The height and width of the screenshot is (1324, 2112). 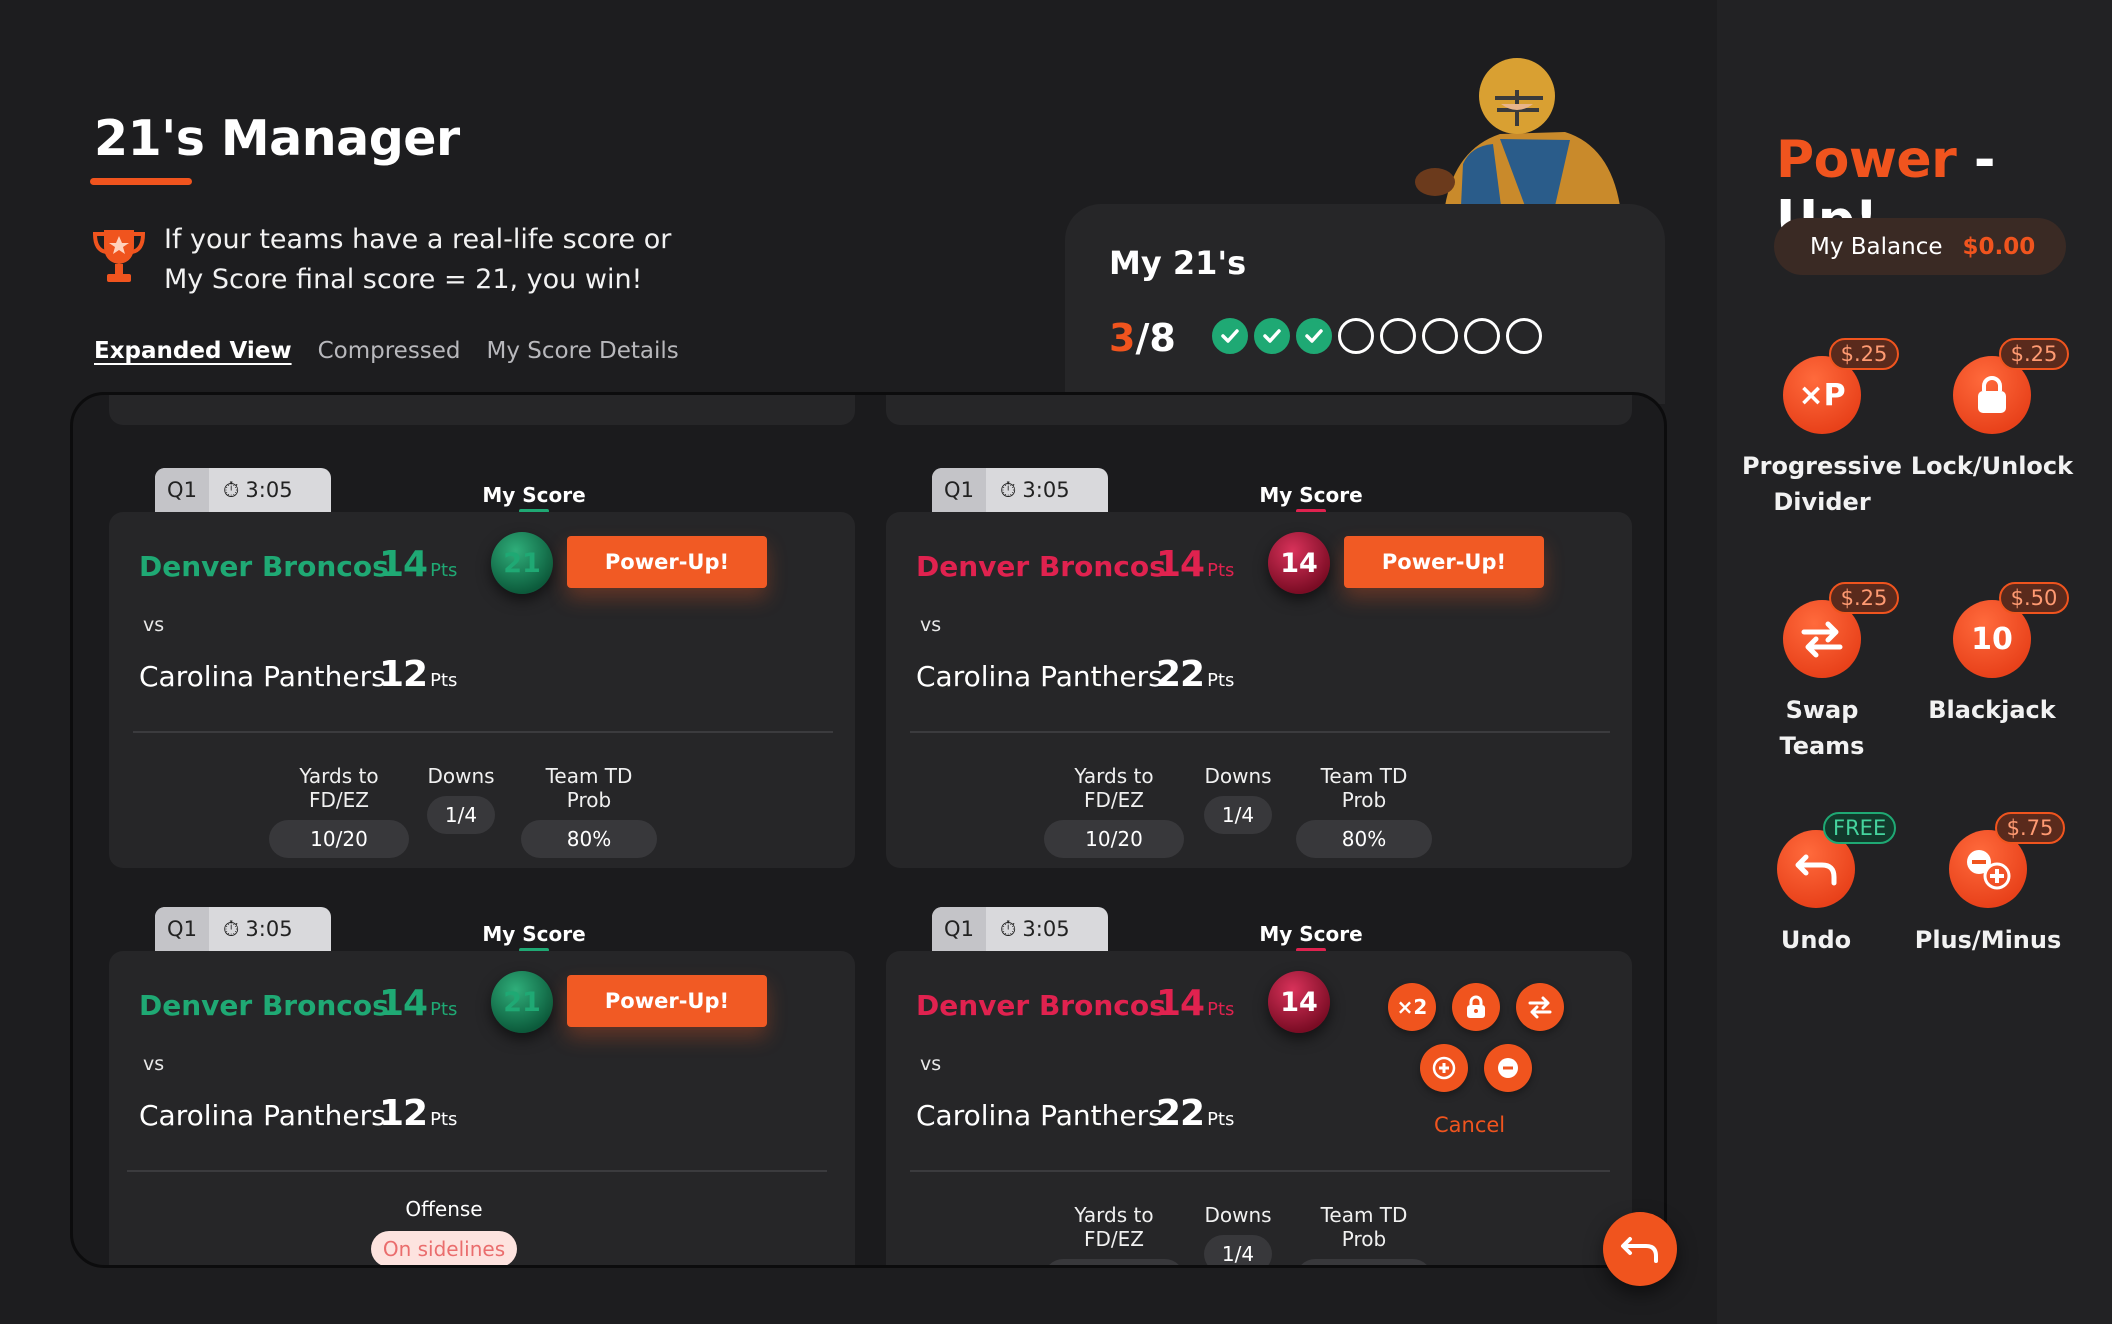 I want to click on minus-button, so click(x=1508, y=1068).